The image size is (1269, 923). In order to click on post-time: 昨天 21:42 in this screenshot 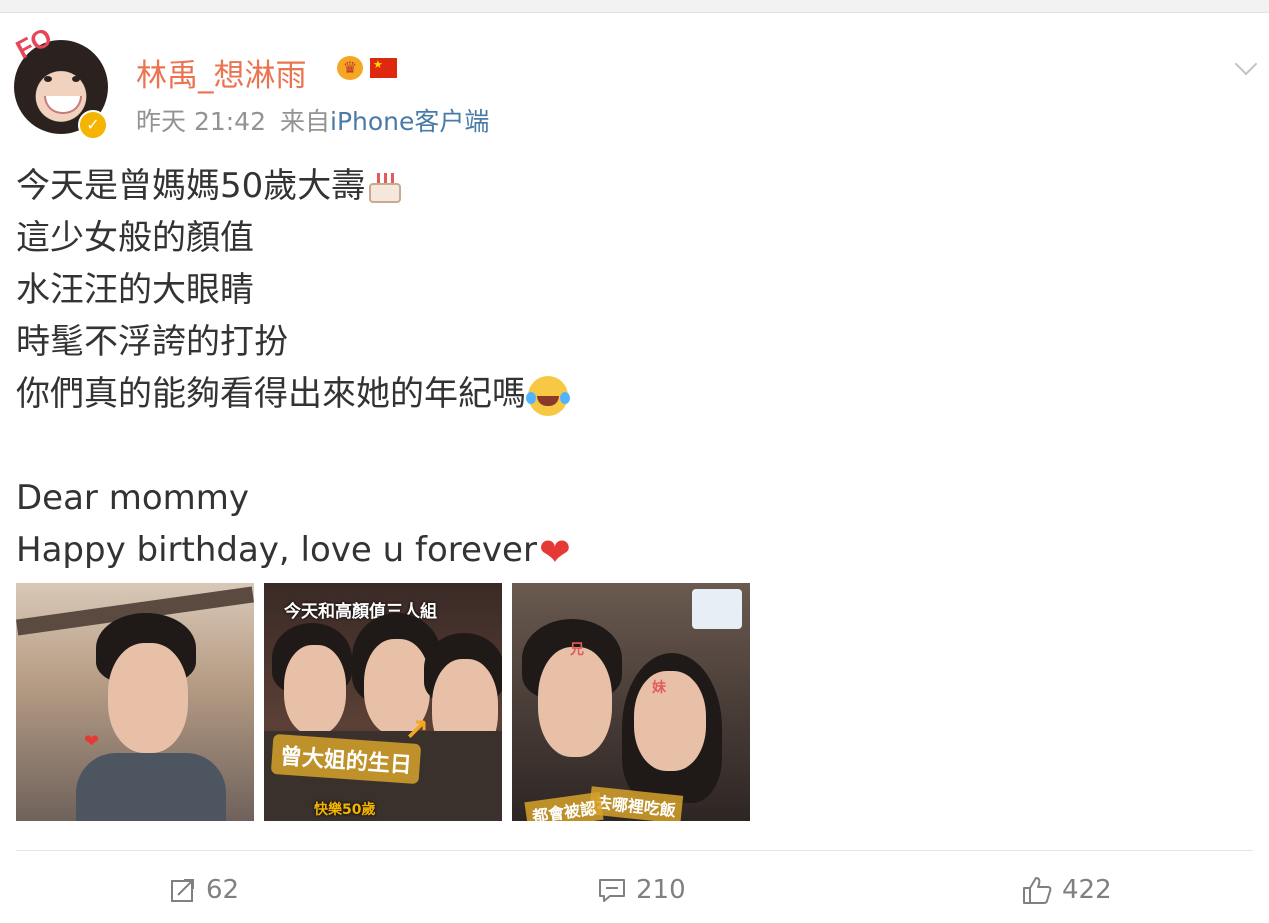, I will do `click(201, 121)`.